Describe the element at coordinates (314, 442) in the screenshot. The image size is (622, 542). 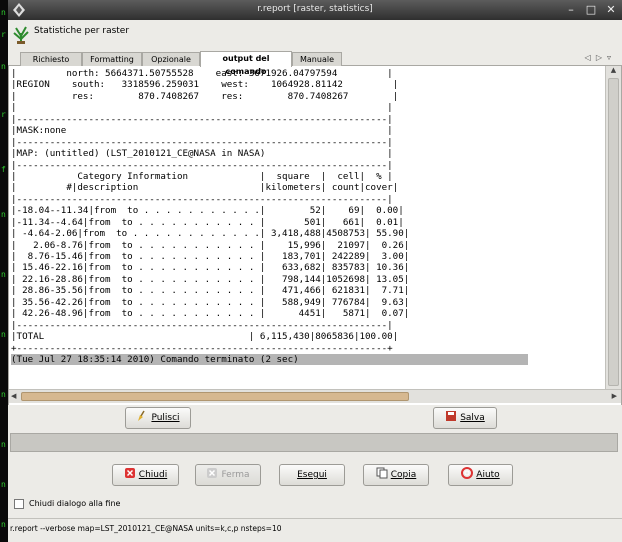
I see `progress-bar` at that location.